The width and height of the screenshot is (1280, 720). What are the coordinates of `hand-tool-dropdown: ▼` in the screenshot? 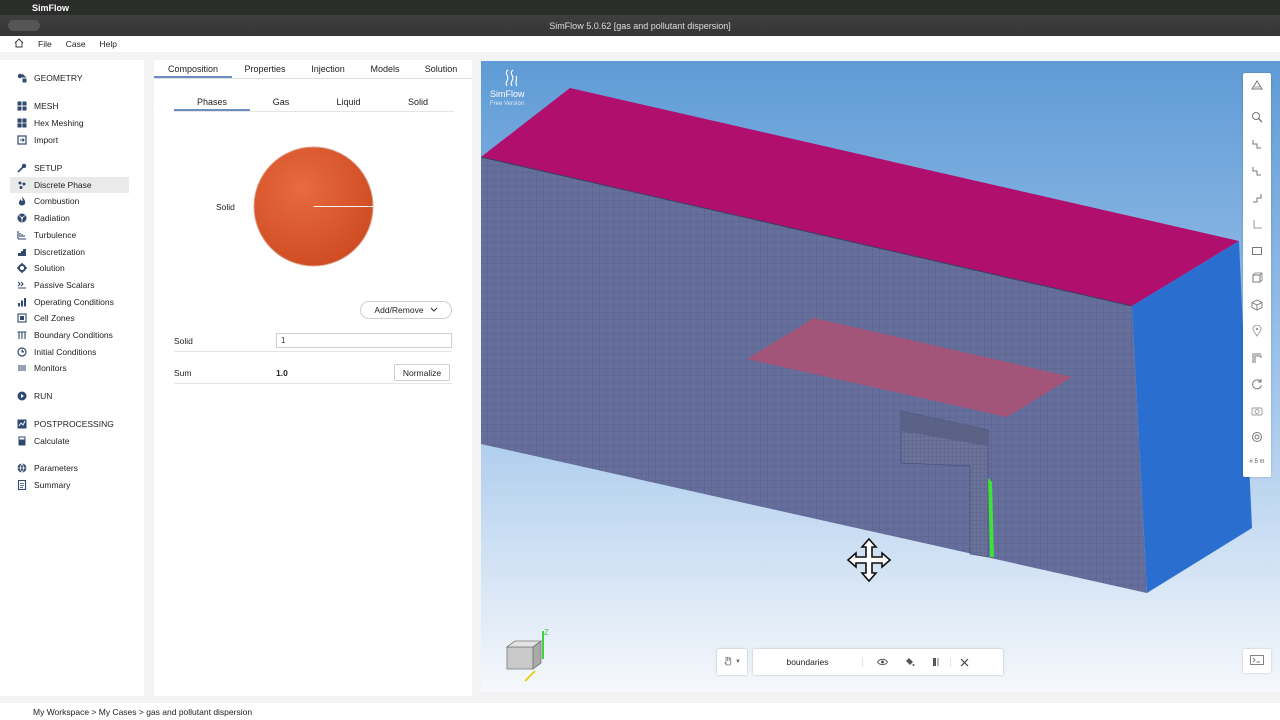 It's located at (732, 662).